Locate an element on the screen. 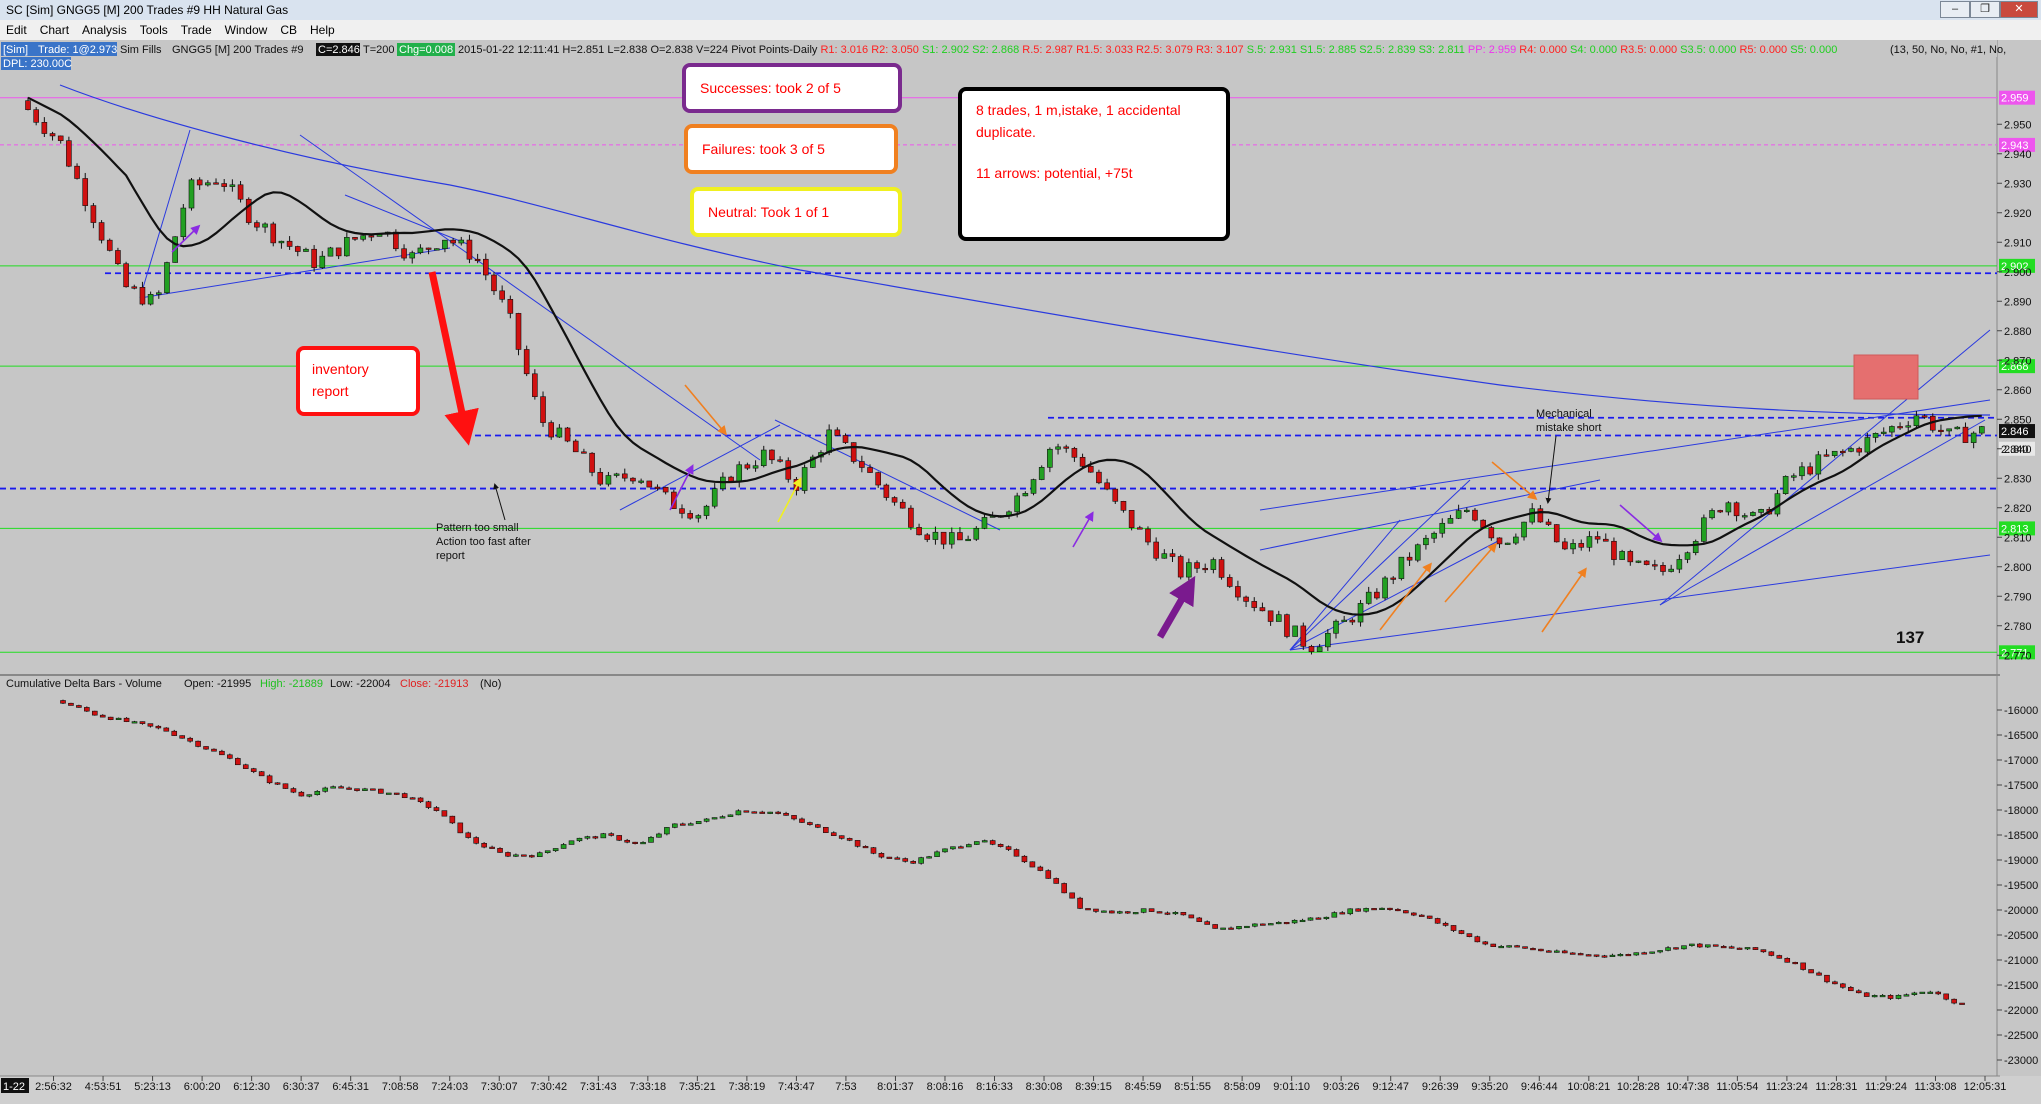 This screenshot has height=1104, width=2041. menu-help: Help is located at coordinates (323, 28).